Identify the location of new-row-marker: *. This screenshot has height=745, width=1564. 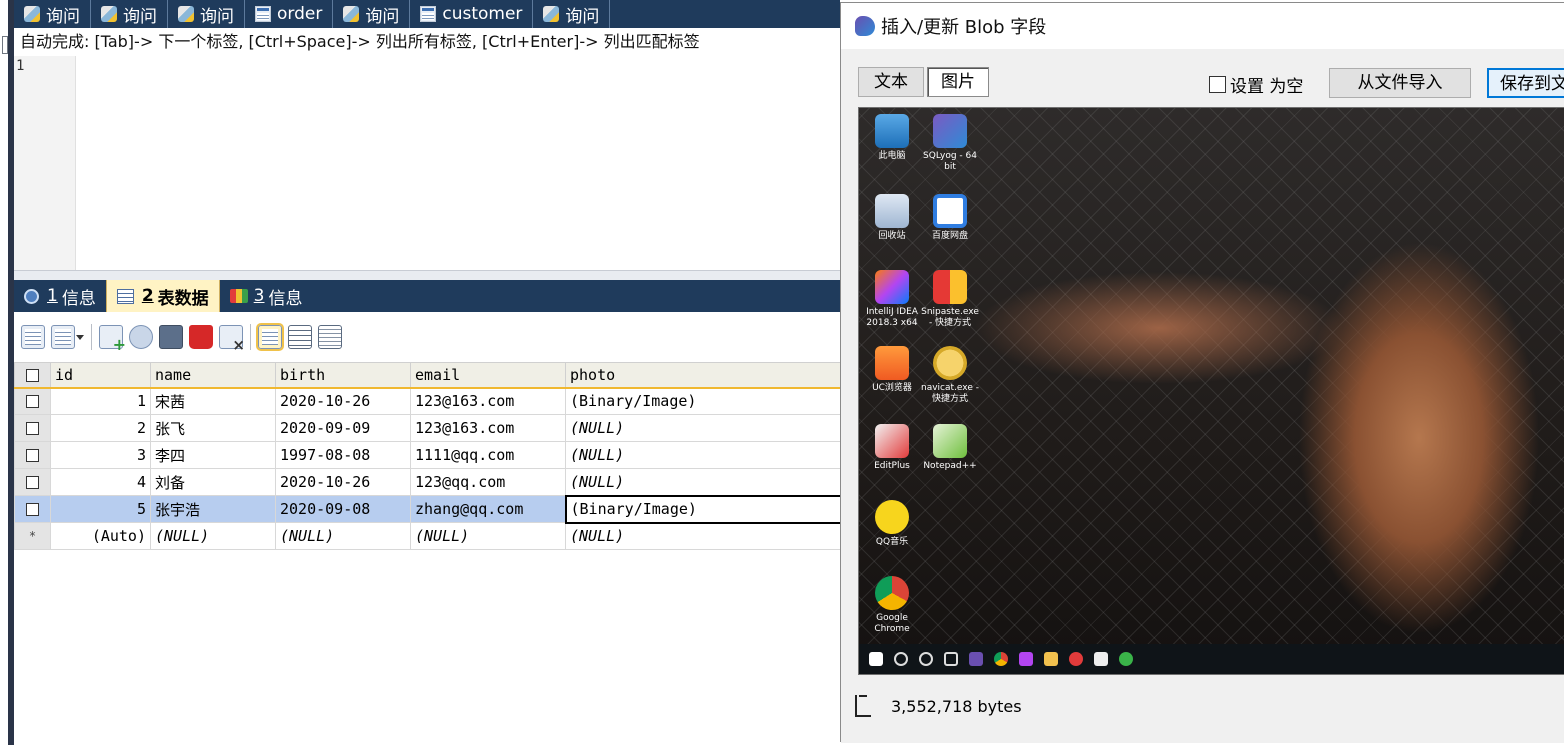
(32, 536).